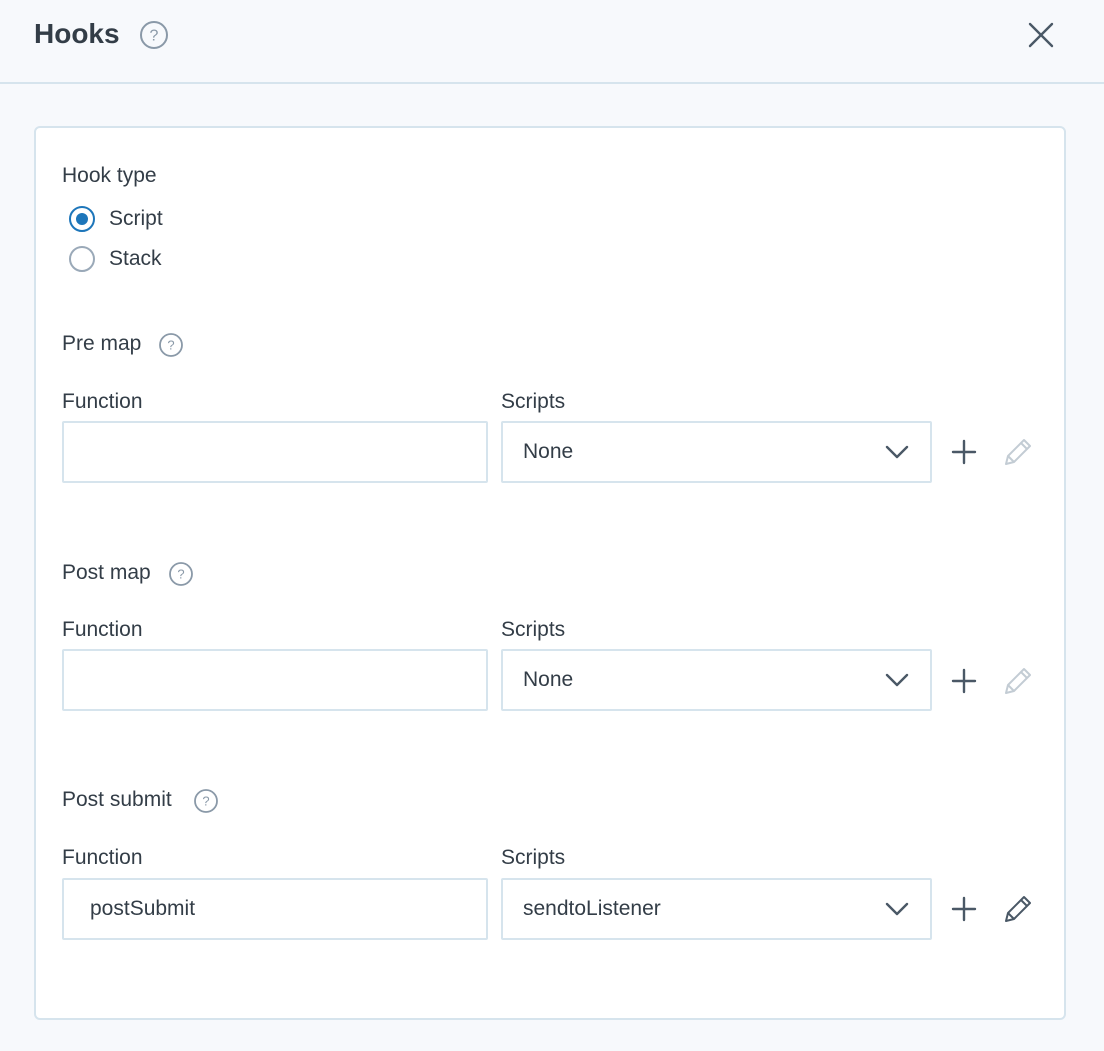  I want to click on pre-map-scripts-select: None, so click(716, 452).